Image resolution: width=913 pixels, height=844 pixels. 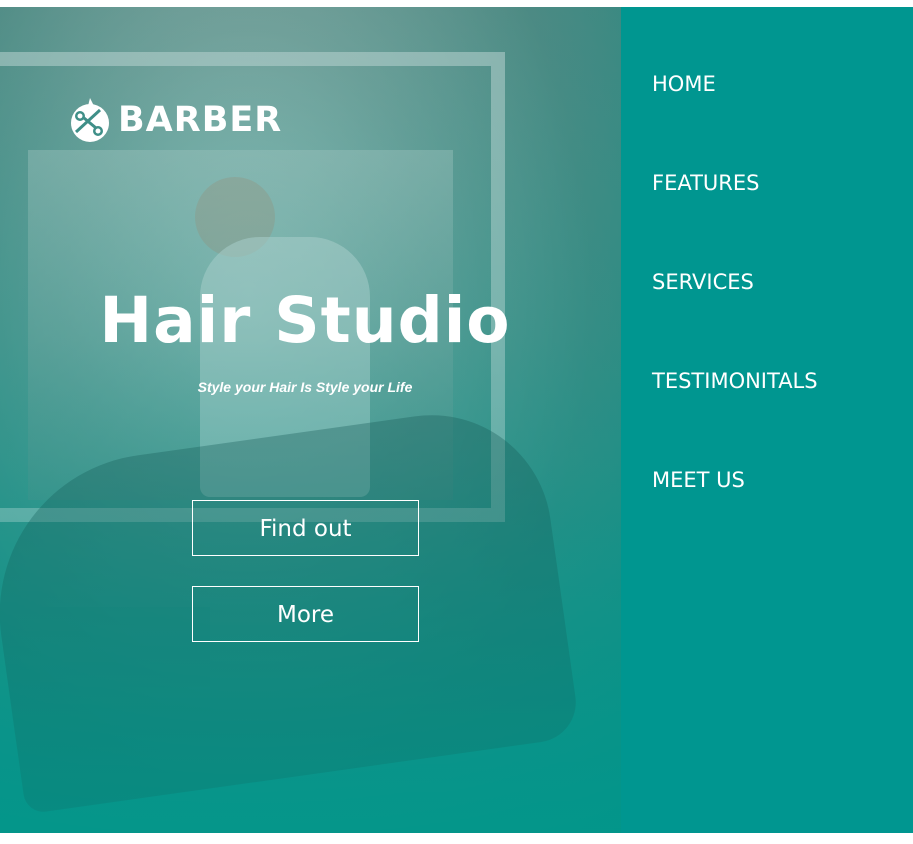 I want to click on nav-item-services: SERVICES, so click(x=703, y=282).